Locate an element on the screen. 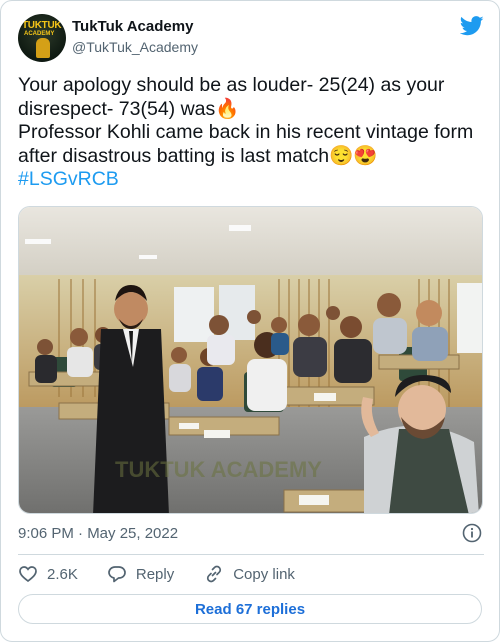 This screenshot has width=500, height=642. reply-label: Reply is located at coordinates (155, 574).